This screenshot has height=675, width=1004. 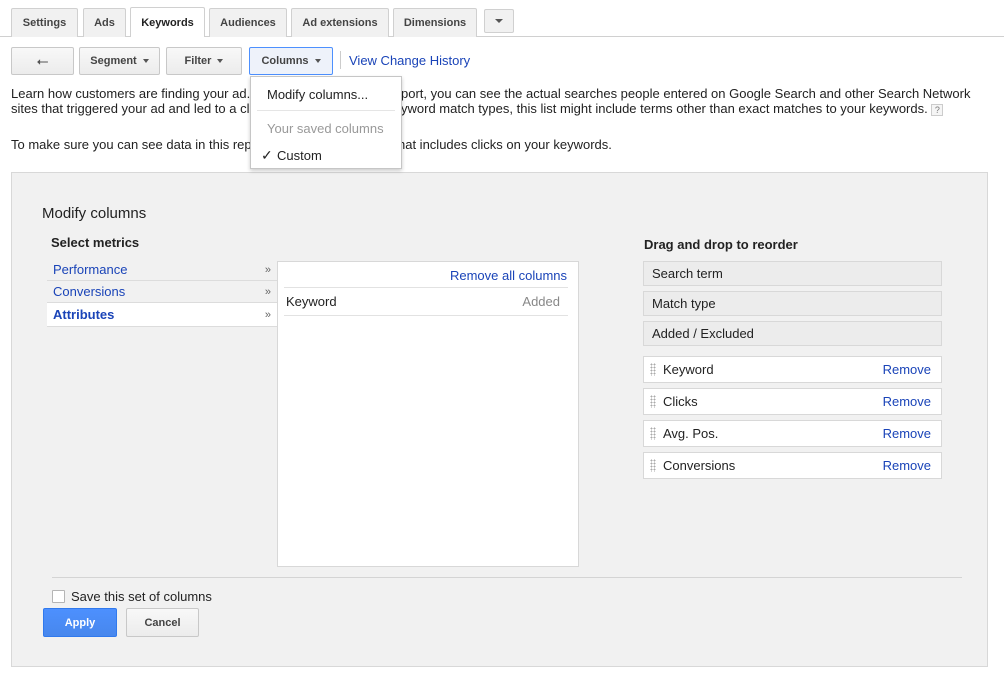 I want to click on metric-category-list: Performance » Conversions » Attributes », so click(x=162, y=293).